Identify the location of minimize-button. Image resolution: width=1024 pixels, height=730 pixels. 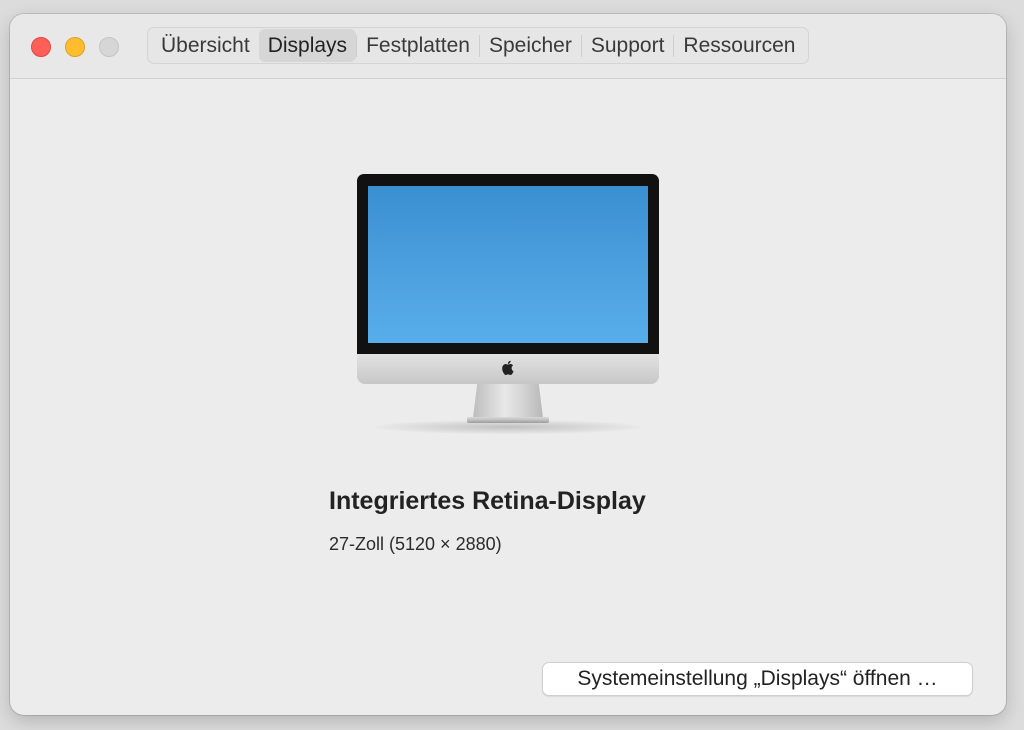
(75, 47).